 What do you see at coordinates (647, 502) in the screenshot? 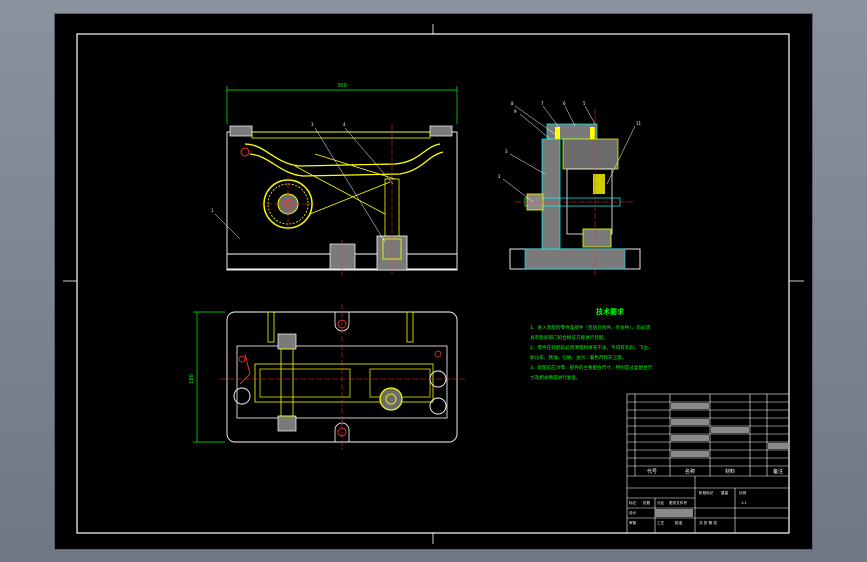
I see `sign-label-count: 处数` at bounding box center [647, 502].